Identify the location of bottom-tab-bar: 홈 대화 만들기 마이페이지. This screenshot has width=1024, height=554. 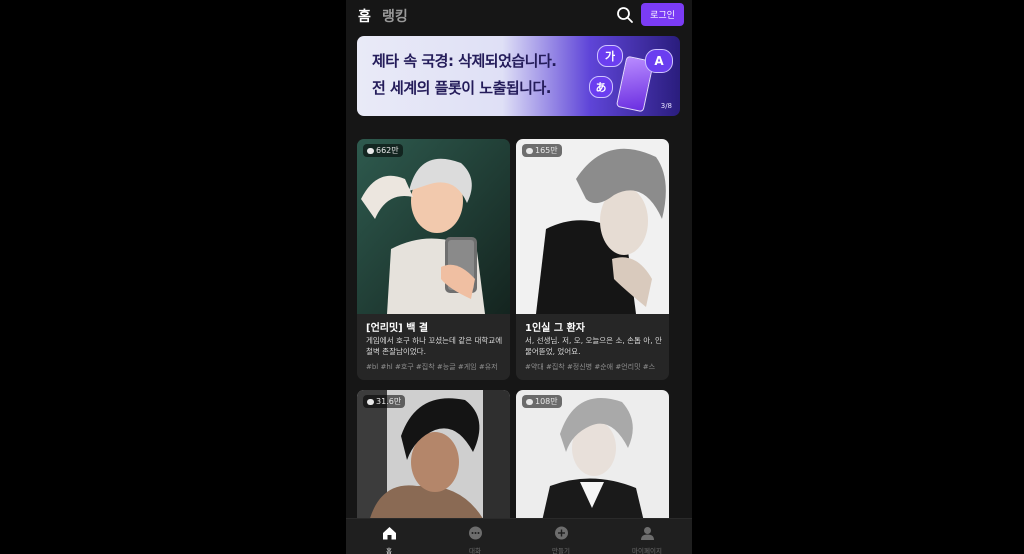
(519, 536).